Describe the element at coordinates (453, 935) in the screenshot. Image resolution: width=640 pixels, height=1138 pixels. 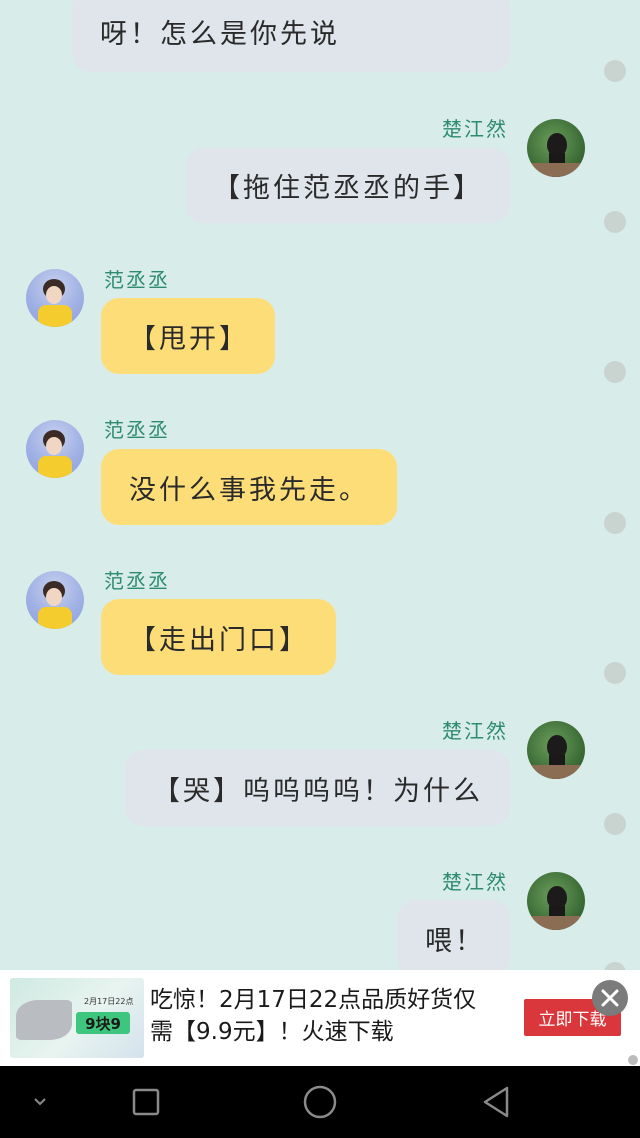
I see `message-bubble: 喂！` at that location.